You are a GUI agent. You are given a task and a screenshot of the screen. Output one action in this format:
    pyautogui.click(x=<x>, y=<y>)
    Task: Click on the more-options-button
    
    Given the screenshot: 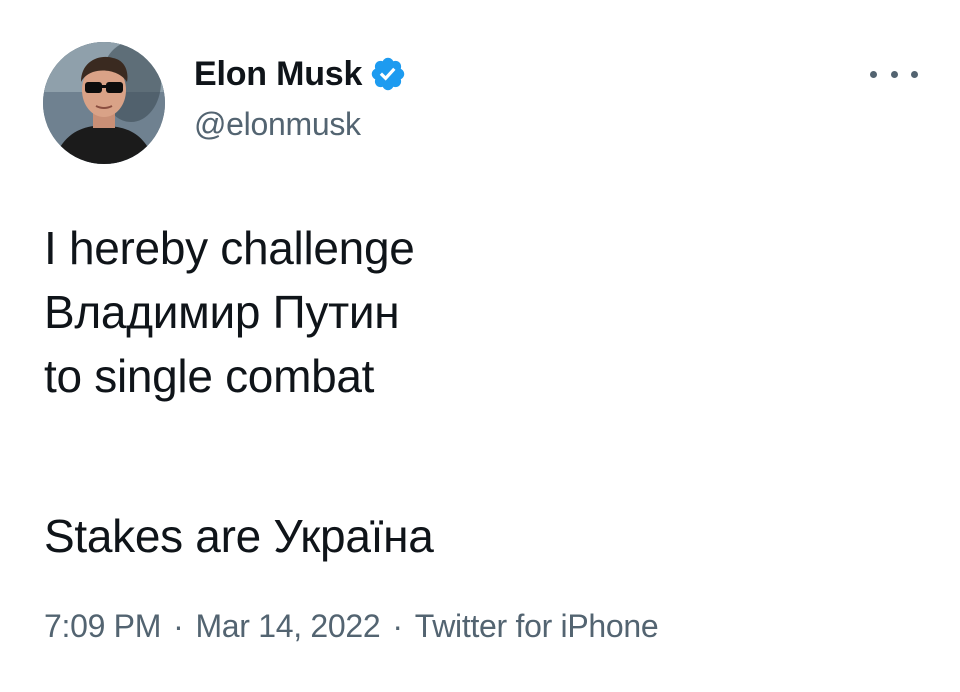 What is the action you would take?
    pyautogui.click(x=894, y=74)
    